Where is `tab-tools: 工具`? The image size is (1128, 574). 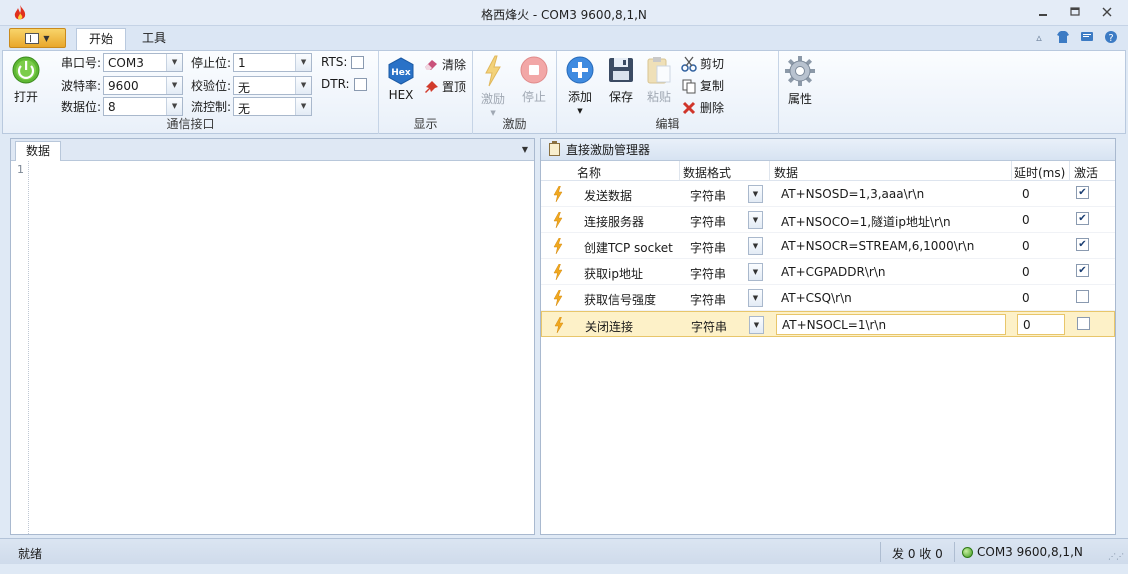 tab-tools: 工具 is located at coordinates (154, 39).